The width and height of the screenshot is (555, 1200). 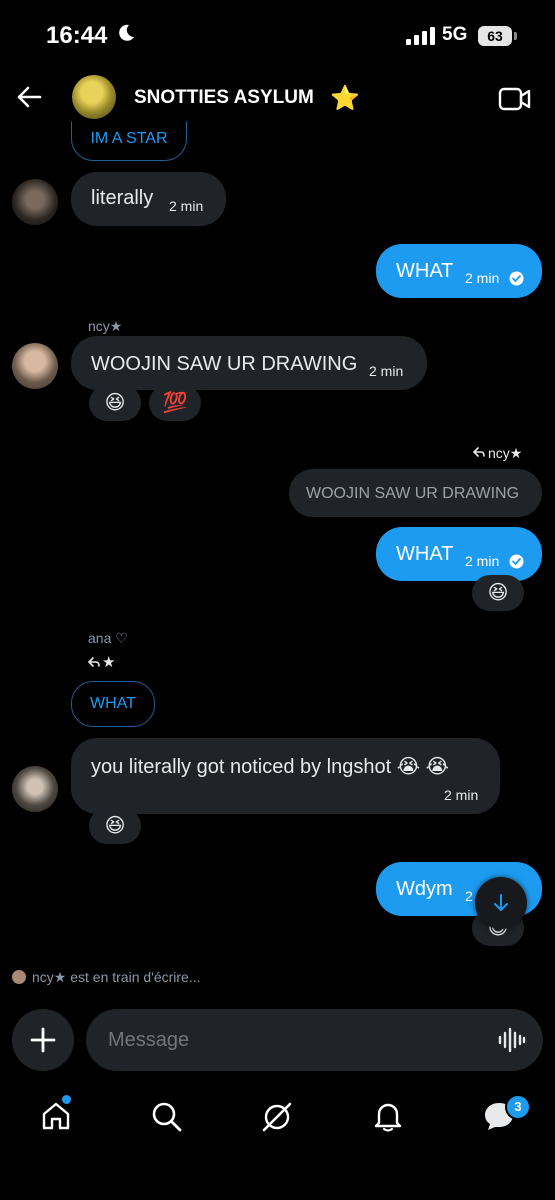 I want to click on message-bubble: literally 2 min, so click(x=148, y=199).